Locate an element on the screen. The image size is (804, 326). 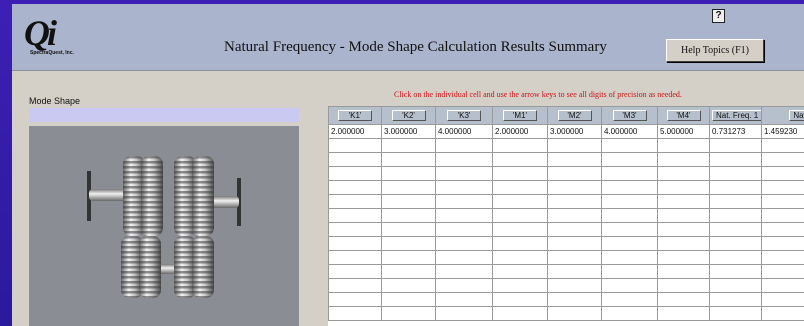
column-header: 'M1' is located at coordinates (520, 115).